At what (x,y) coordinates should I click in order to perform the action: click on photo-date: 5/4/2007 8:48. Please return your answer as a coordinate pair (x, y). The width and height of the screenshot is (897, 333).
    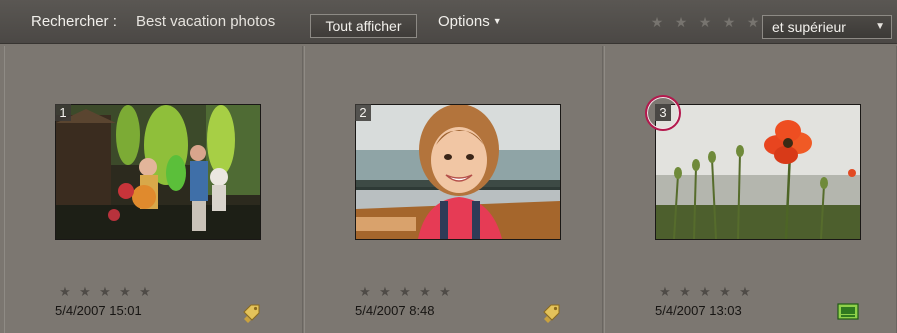
    Looking at the image, I should click on (395, 310).